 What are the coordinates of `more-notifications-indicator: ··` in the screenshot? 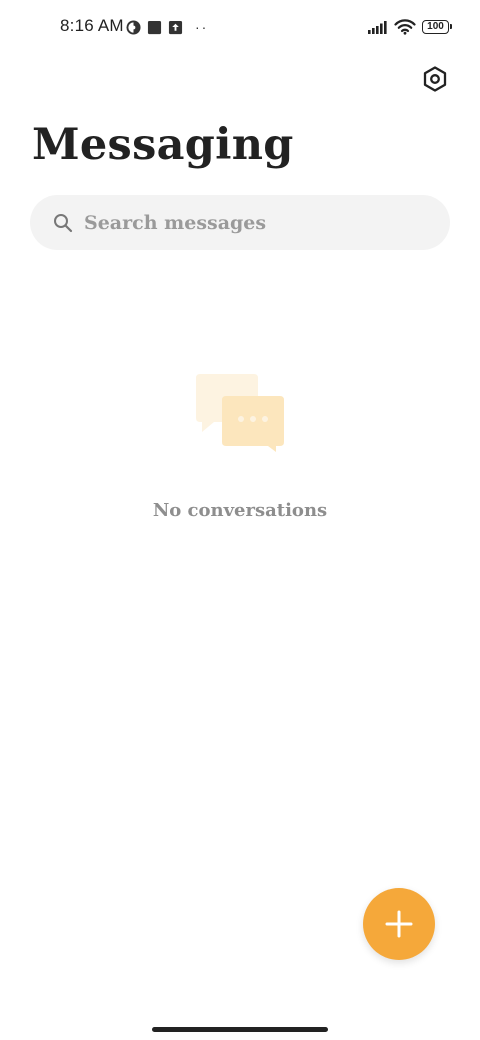 It's located at (202, 27).